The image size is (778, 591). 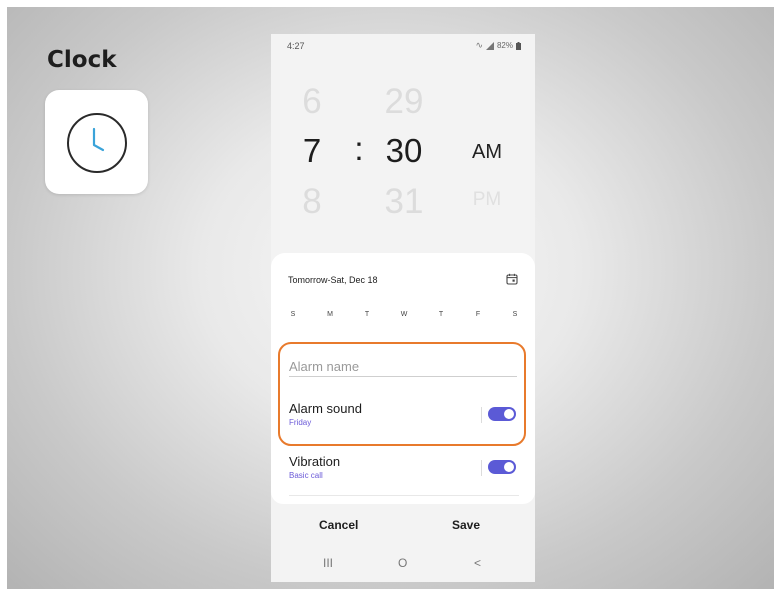 I want to click on hour-current: 7, so click(x=312, y=151).